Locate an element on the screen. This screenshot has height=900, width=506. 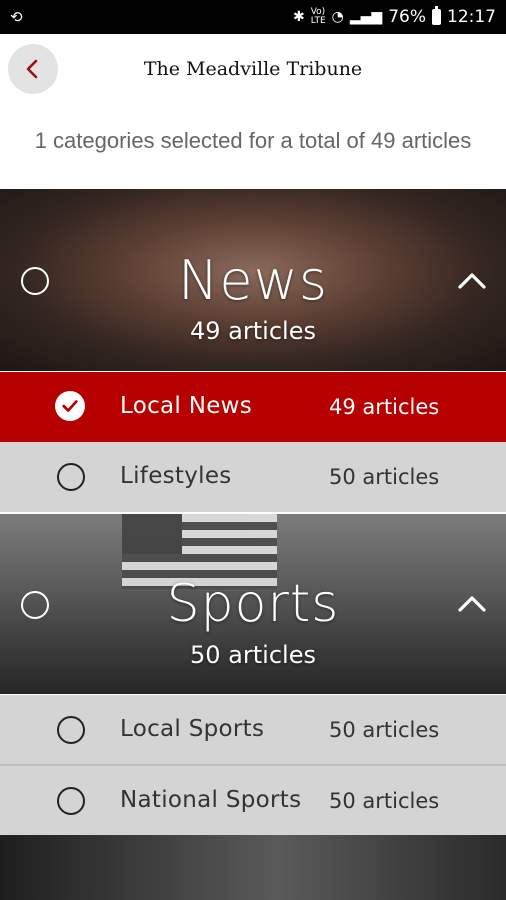
subcategory-label: Local Sports is located at coordinates (192, 729).